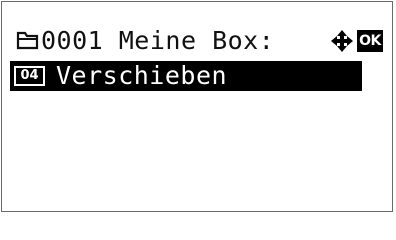 This screenshot has height=240, width=396. What do you see at coordinates (158, 40) in the screenshot?
I see `box-title: 0001 Meine Box:` at bounding box center [158, 40].